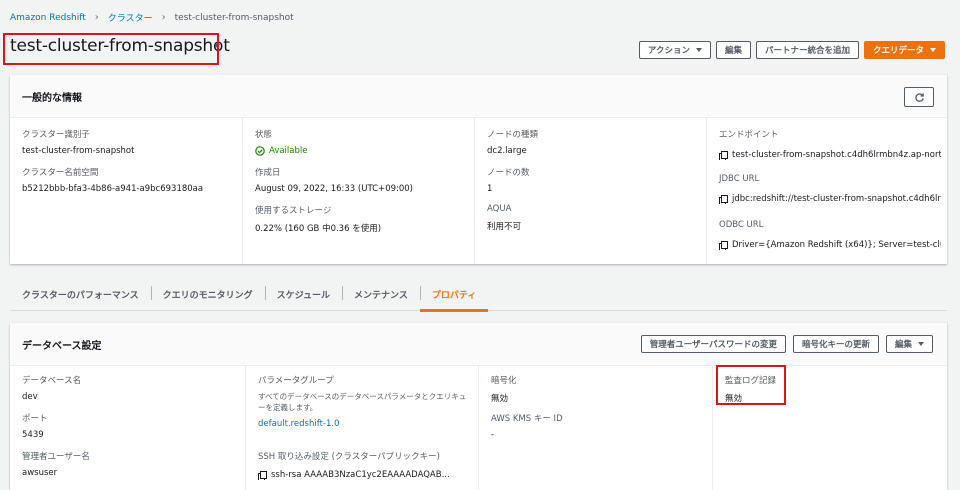 Image resolution: width=960 pixels, height=490 pixels. What do you see at coordinates (33, 435) in the screenshot?
I see `port-value: 5439` at bounding box center [33, 435].